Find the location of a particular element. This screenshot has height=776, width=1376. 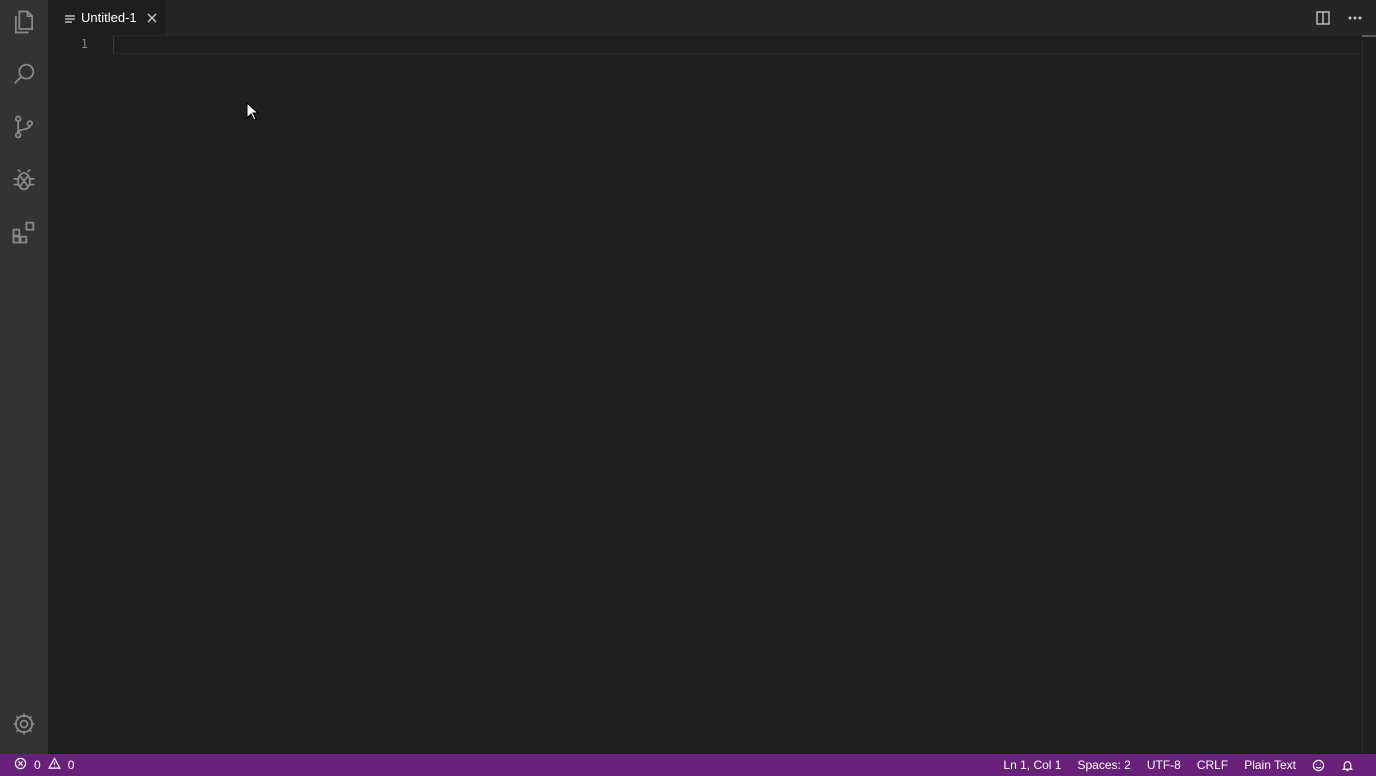

current-line-highlight is located at coordinates (735, 44).